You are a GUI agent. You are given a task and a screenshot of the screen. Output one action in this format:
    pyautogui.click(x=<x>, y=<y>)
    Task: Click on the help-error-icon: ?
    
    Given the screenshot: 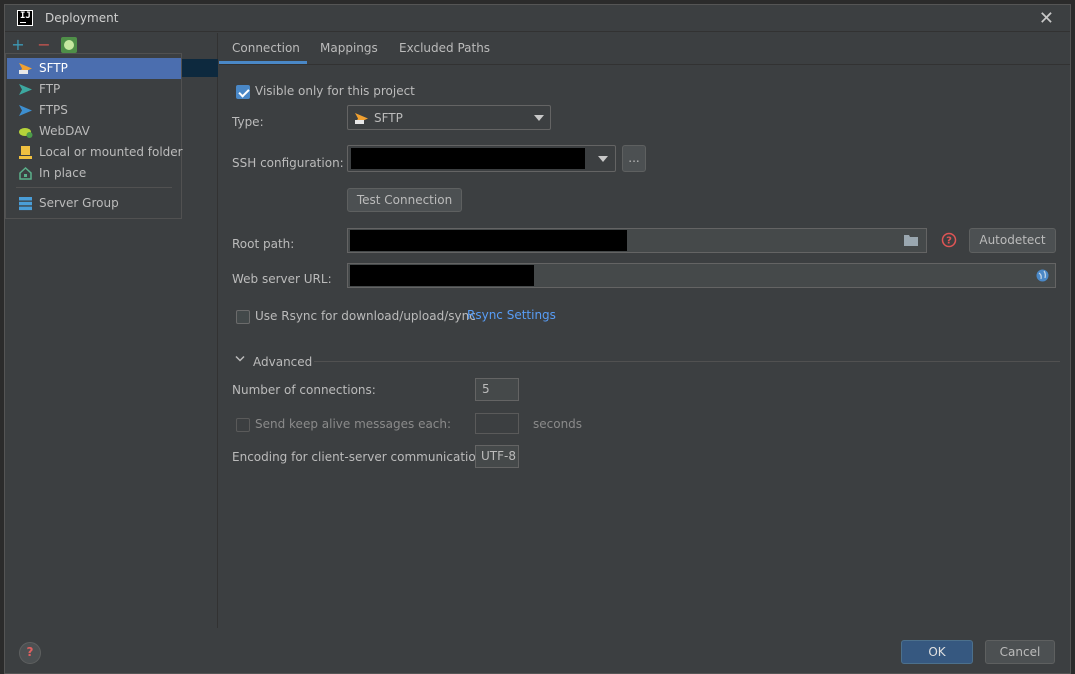 What is the action you would take?
    pyautogui.click(x=949, y=240)
    